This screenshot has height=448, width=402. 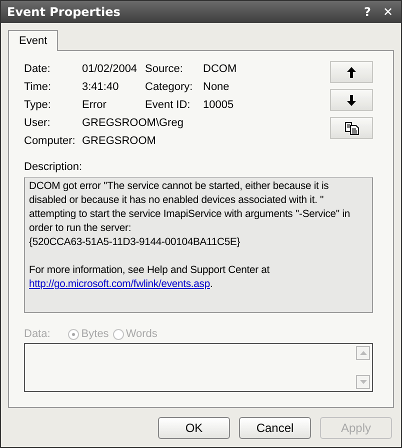 I want to click on up-arrow-icon, so click(x=351, y=72).